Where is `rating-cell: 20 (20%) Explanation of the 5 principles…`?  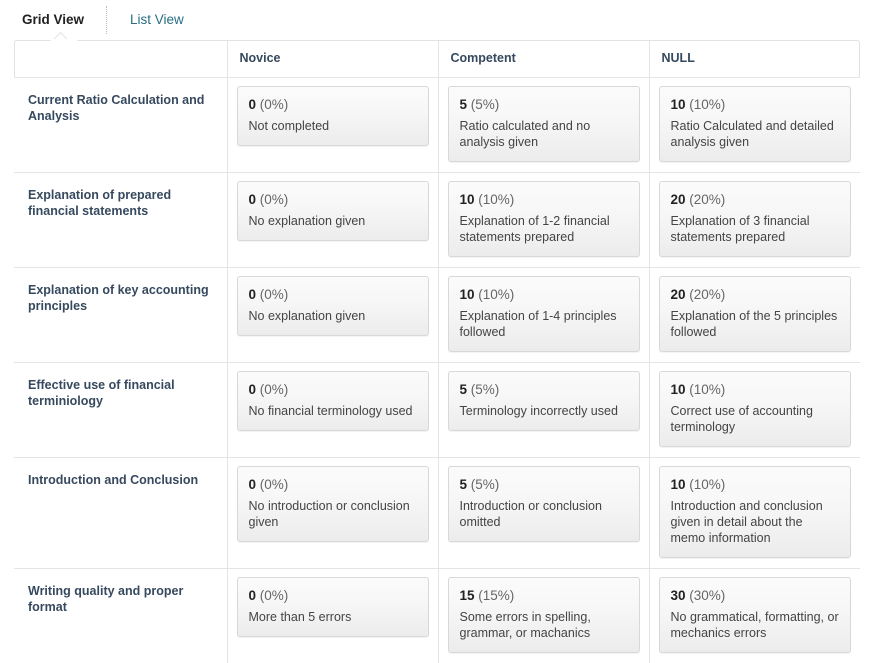 rating-cell: 20 (20%) Explanation of the 5 principles… is located at coordinates (754, 314).